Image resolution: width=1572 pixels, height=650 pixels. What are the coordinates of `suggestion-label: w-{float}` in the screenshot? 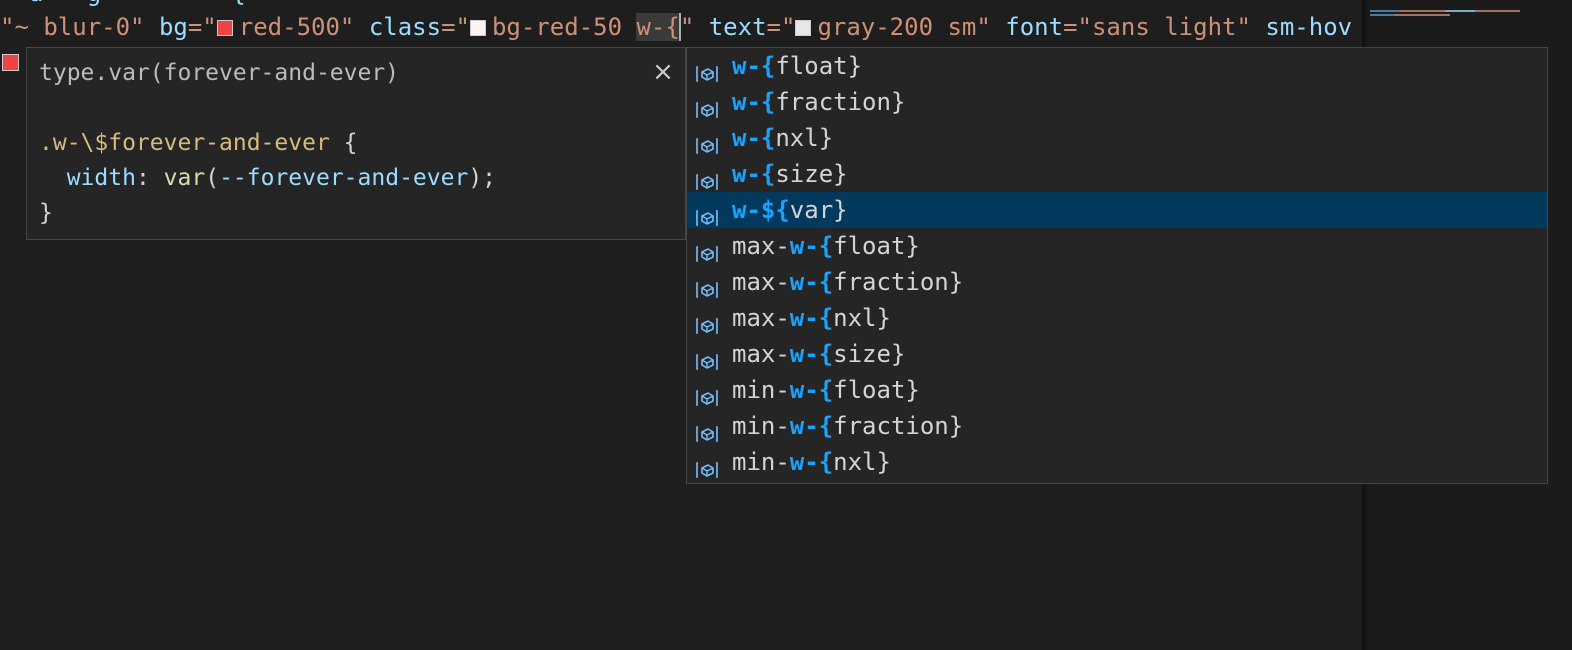 It's located at (797, 66).